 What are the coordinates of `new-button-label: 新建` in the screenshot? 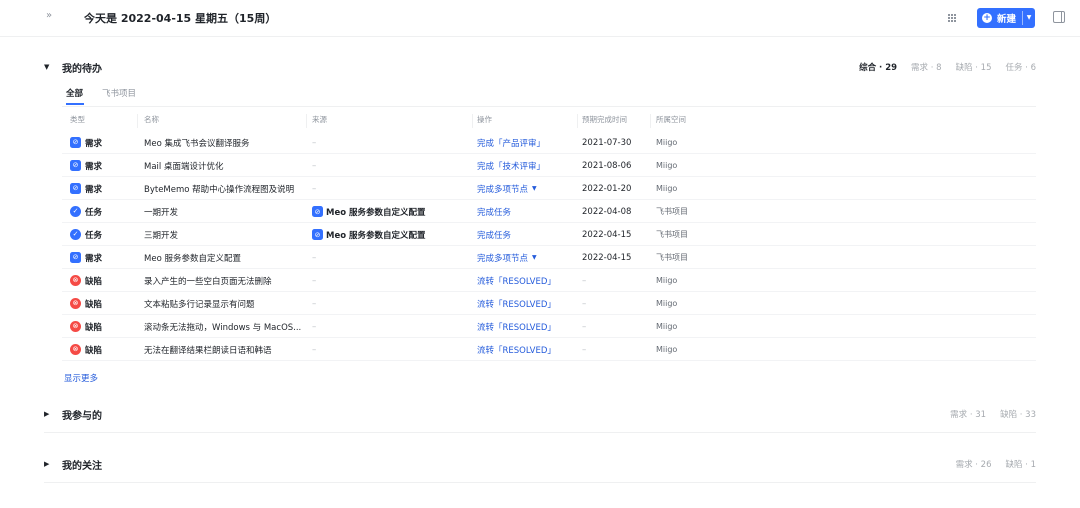 It's located at (1007, 19).